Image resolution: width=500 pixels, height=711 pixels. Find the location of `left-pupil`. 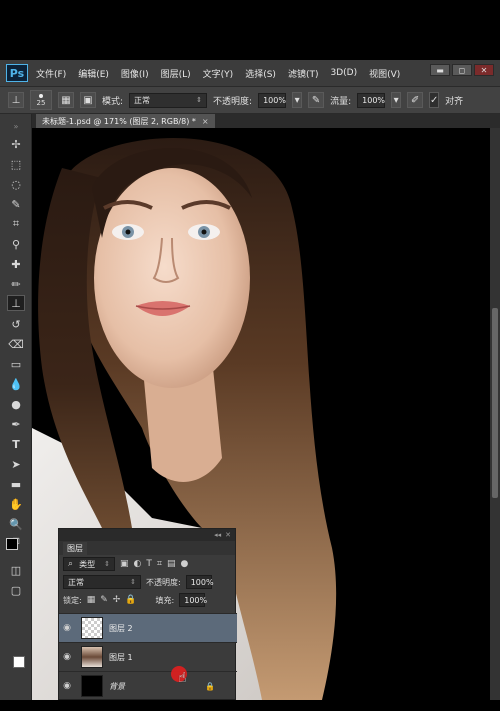

left-pupil is located at coordinates (128, 232).